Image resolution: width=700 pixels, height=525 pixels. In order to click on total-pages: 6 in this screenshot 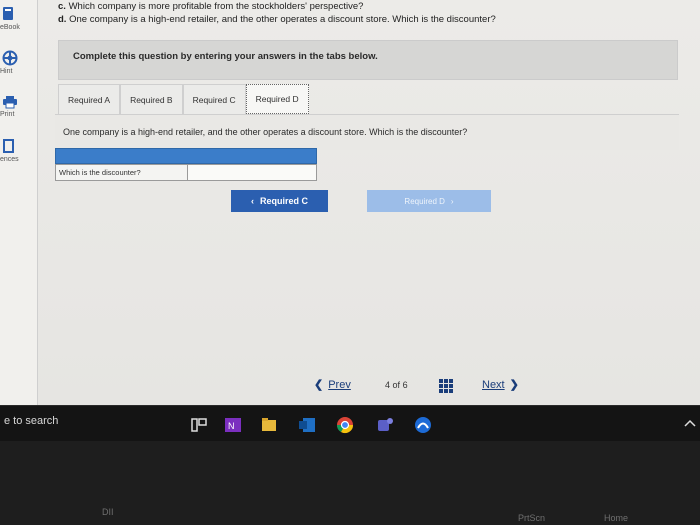, I will do `click(405, 385)`.